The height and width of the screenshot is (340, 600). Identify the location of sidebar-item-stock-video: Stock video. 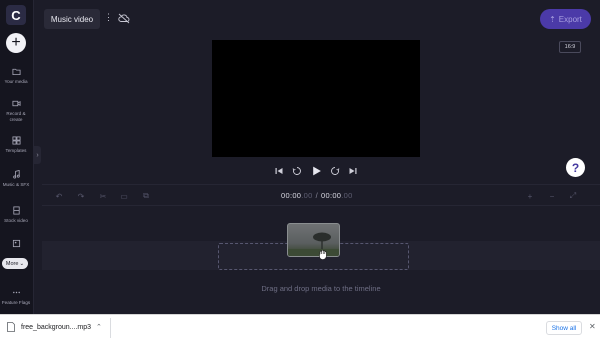
(16, 215).